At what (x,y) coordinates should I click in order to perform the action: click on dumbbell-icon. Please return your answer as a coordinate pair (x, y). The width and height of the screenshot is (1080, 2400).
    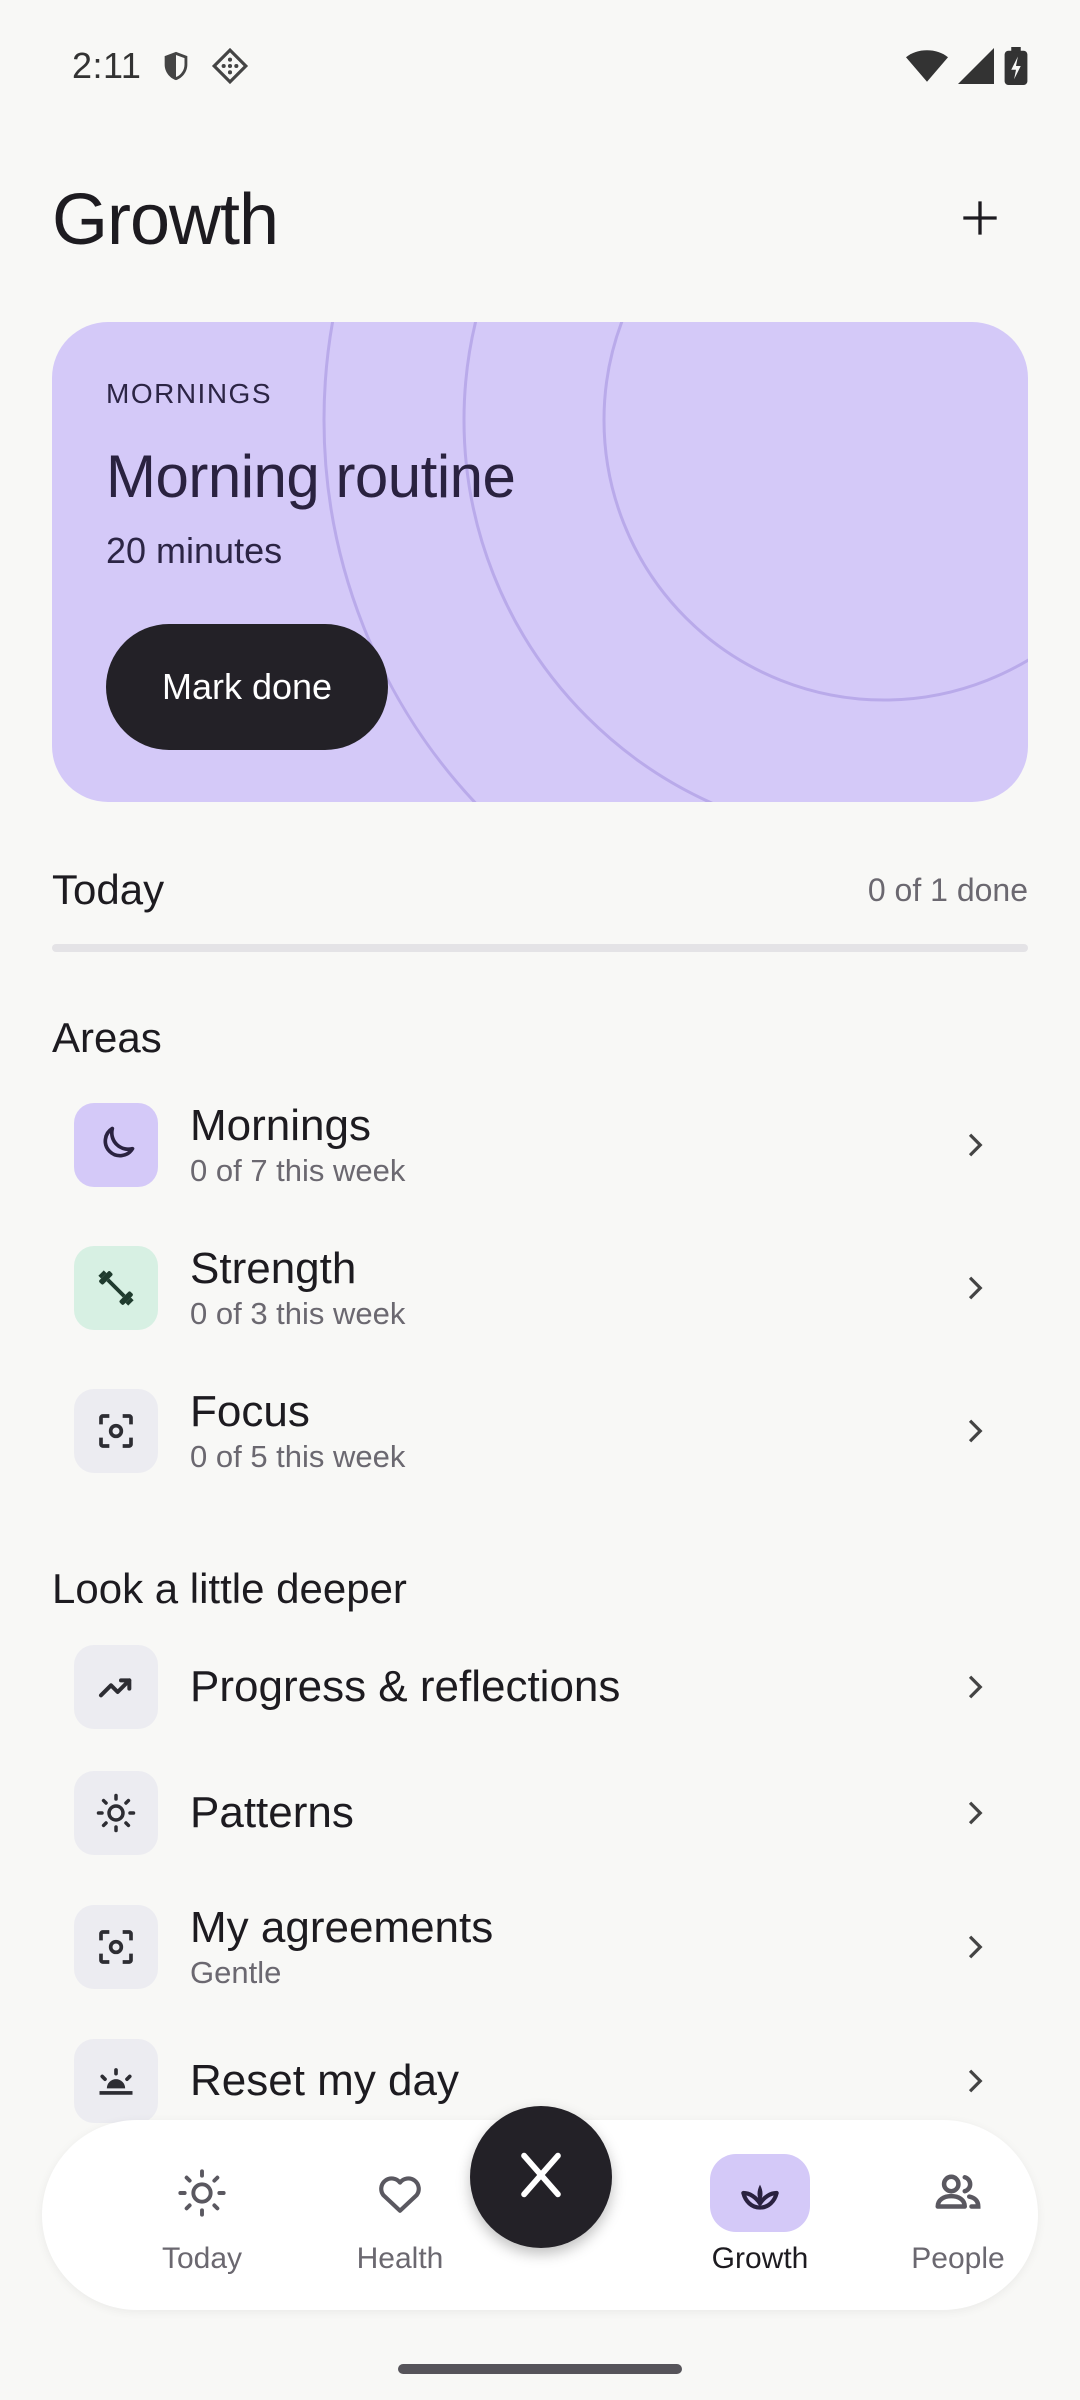
    Looking at the image, I should click on (116, 1288).